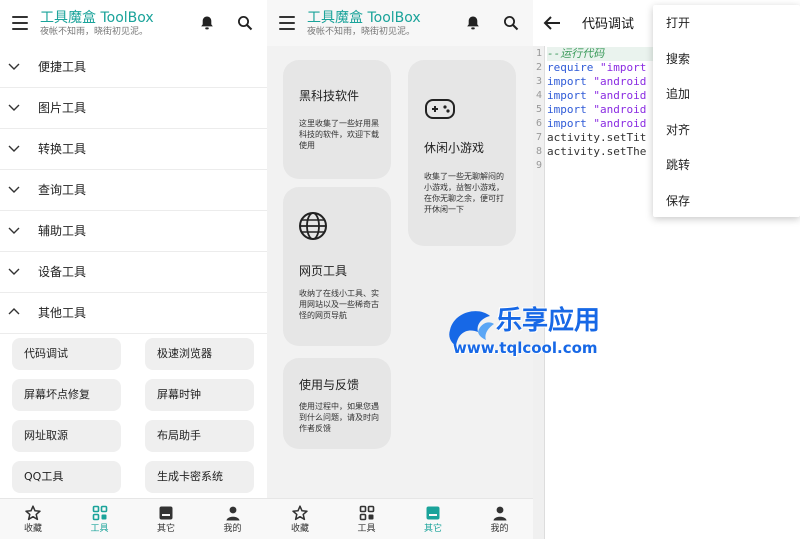  Describe the element at coordinates (678, 94) in the screenshot. I see `menu-item-label: 追加` at that location.